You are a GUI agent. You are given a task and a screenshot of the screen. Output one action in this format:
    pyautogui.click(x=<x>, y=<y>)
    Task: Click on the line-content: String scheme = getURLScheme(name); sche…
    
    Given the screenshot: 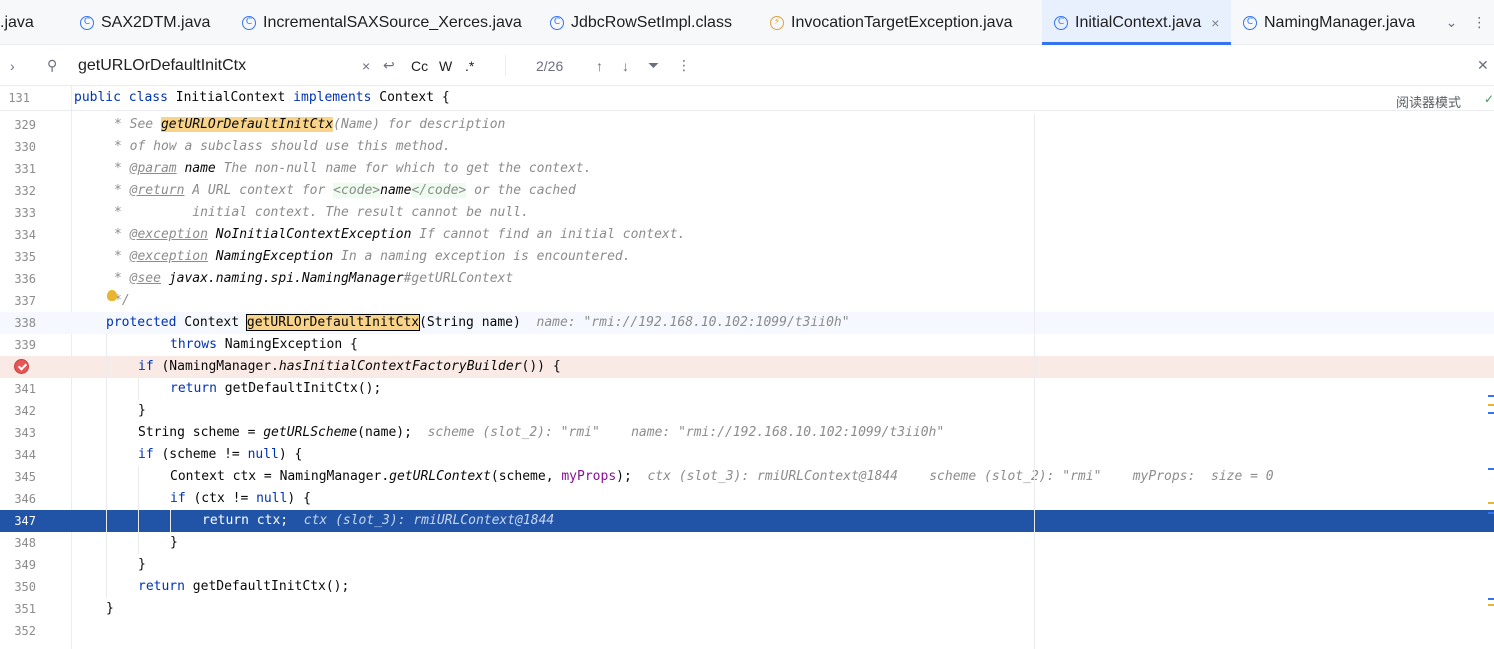 What is the action you would take?
    pyautogui.click(x=541, y=432)
    